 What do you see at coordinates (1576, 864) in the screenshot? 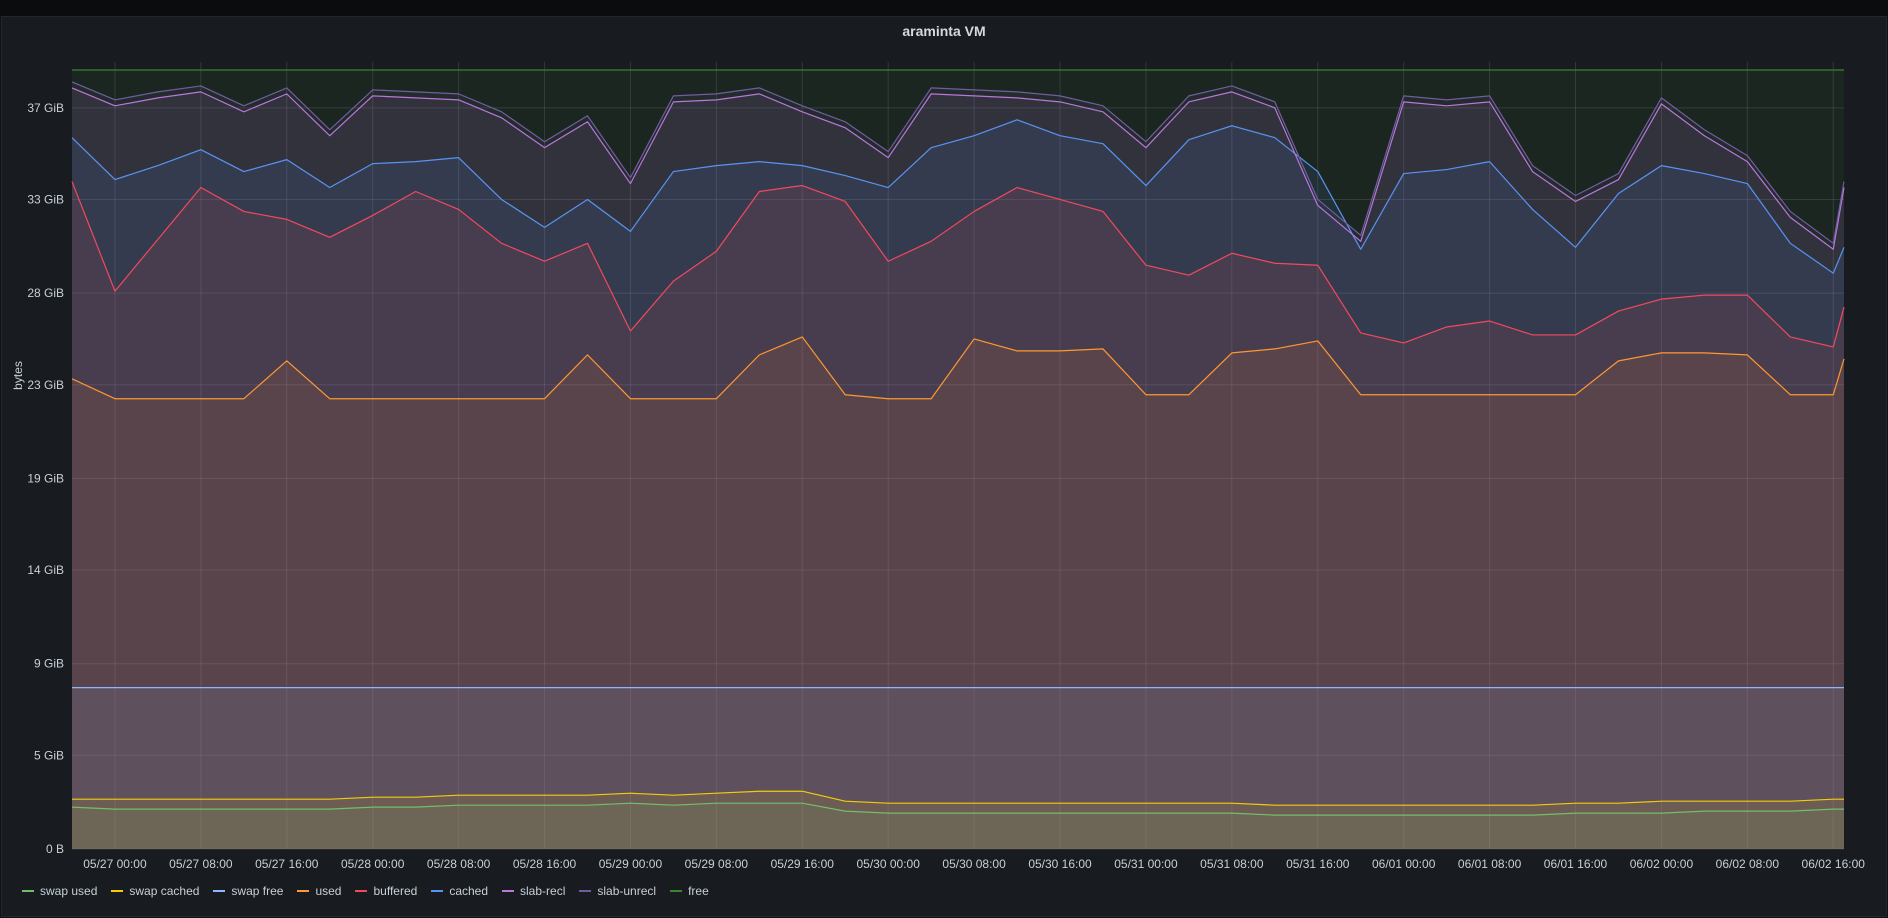
I see `x-tick-label: 06/01 16:00` at bounding box center [1576, 864].